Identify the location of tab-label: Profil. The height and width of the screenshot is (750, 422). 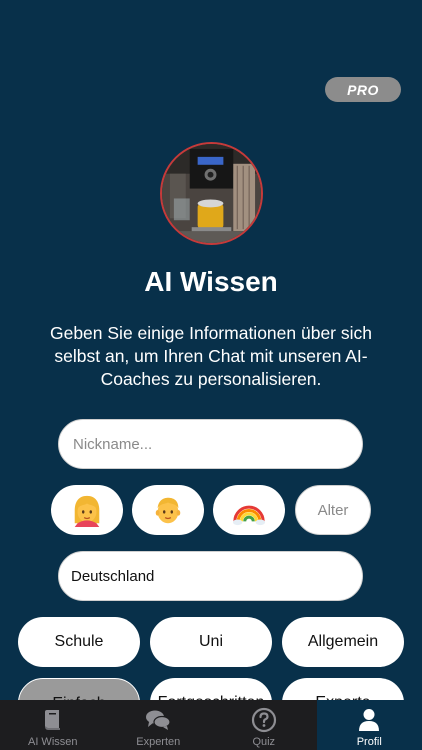
(369, 742).